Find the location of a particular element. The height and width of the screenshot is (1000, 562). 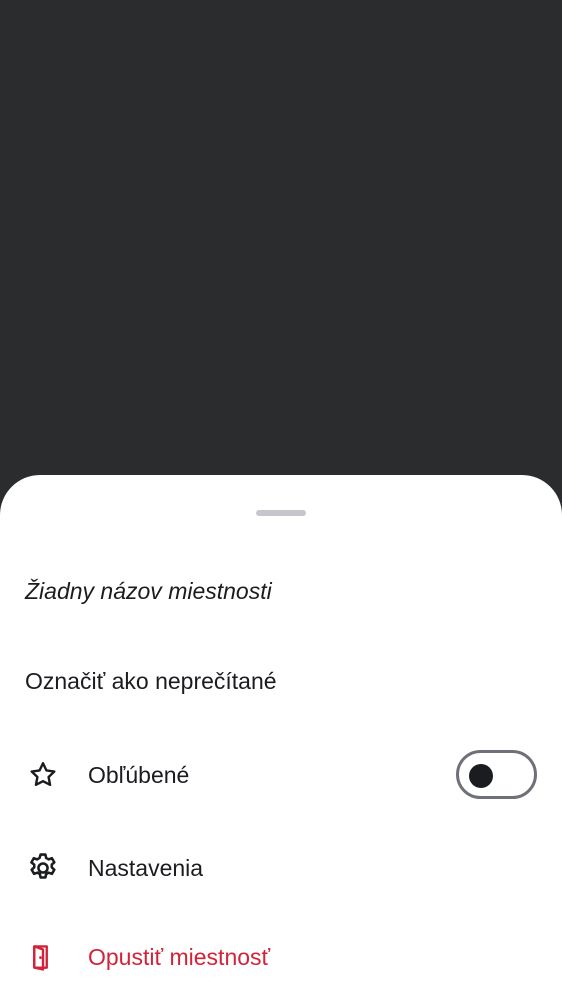

door-leave-icon is located at coordinates (43, 957).